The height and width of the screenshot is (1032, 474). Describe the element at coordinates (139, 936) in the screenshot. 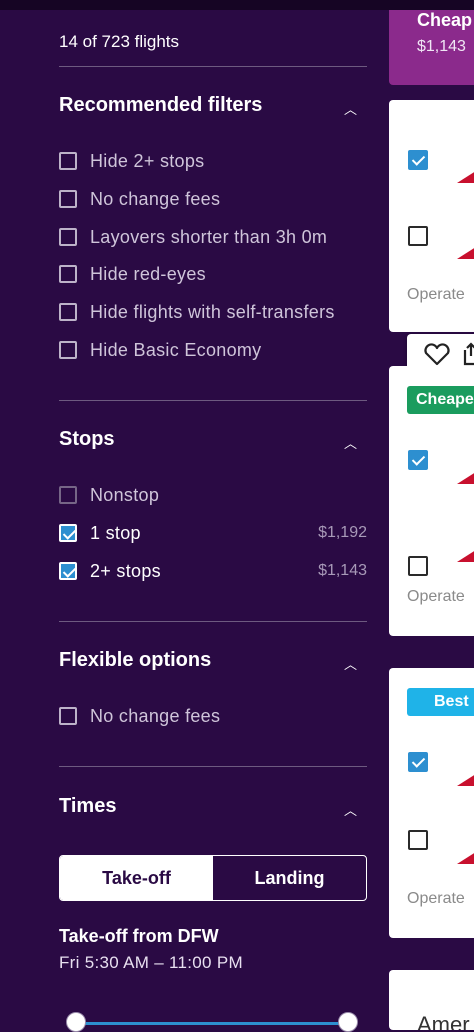

I see `takeoff-title: Take-off from DFW` at that location.